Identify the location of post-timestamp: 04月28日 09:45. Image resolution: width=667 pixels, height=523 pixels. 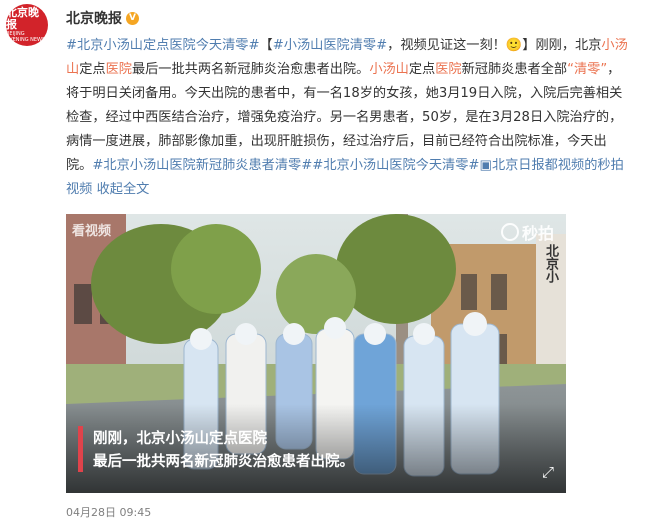
(108, 512).